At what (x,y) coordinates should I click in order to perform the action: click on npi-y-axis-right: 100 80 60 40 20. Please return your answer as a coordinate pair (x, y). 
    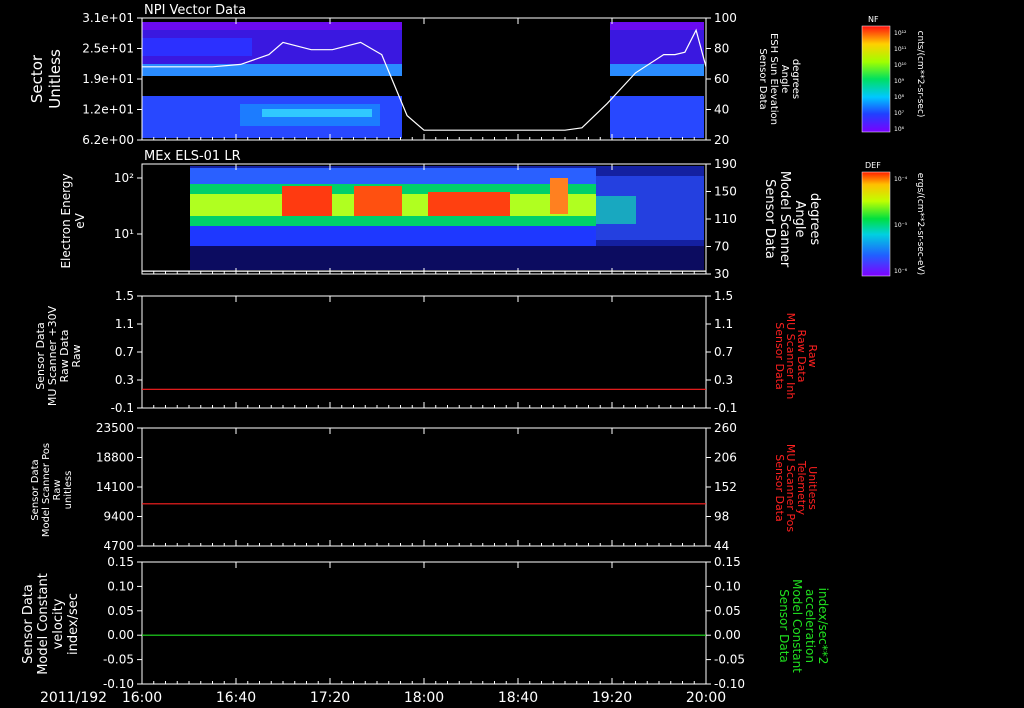
    Looking at the image, I should click on (721, 79).